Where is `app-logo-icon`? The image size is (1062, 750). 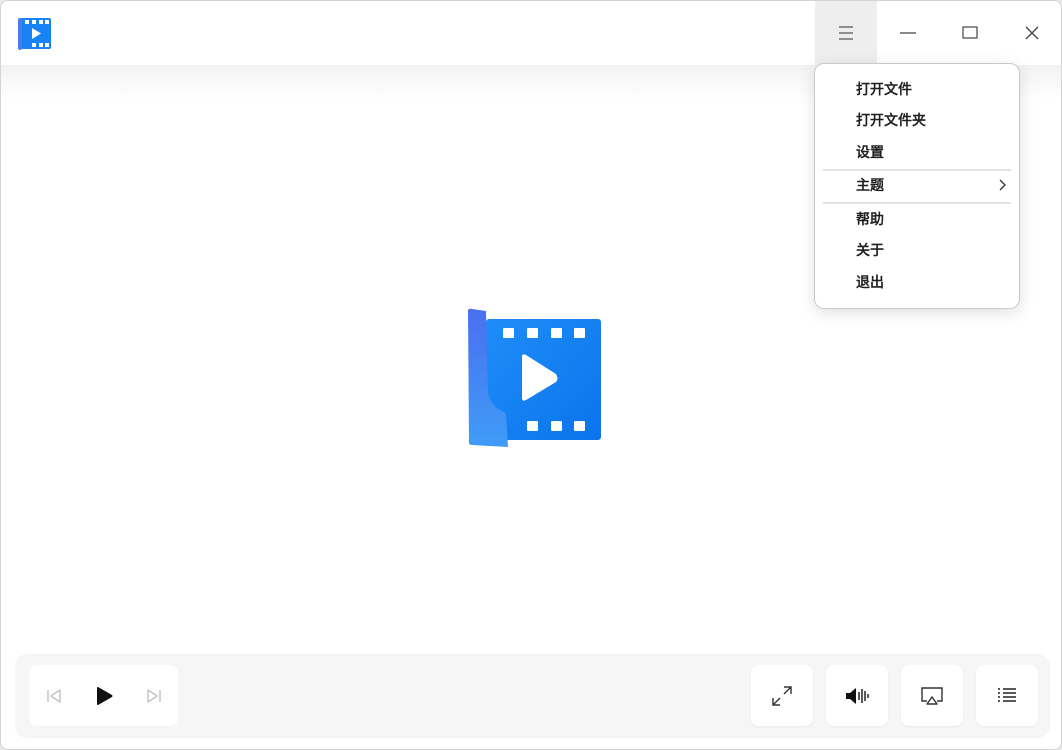 app-logo-icon is located at coordinates (34, 34).